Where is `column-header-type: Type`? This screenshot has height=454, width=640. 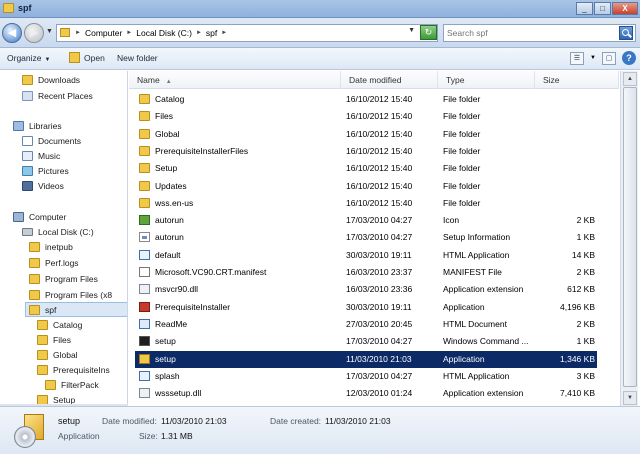 column-header-type: Type is located at coordinates (486, 80).